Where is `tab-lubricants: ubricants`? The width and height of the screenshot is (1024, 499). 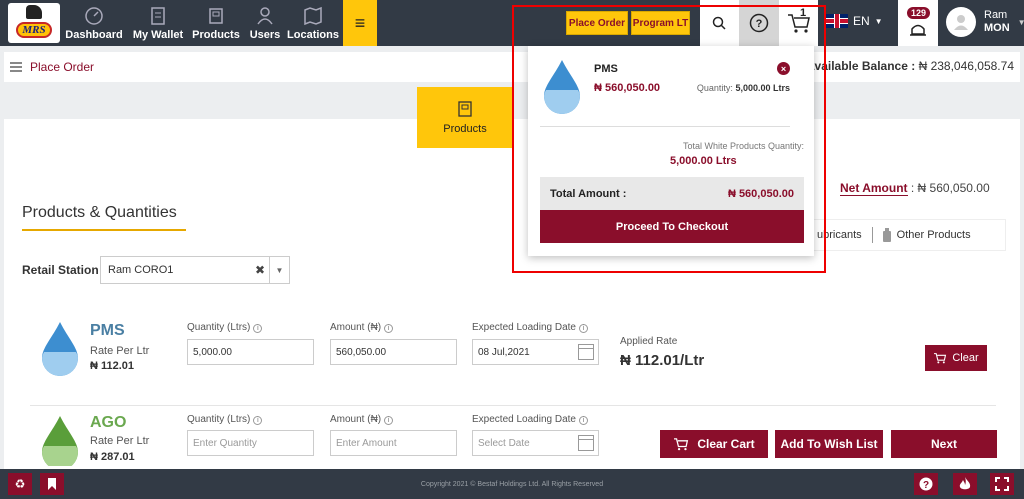
tab-lubricants: ubricants is located at coordinates (839, 235).